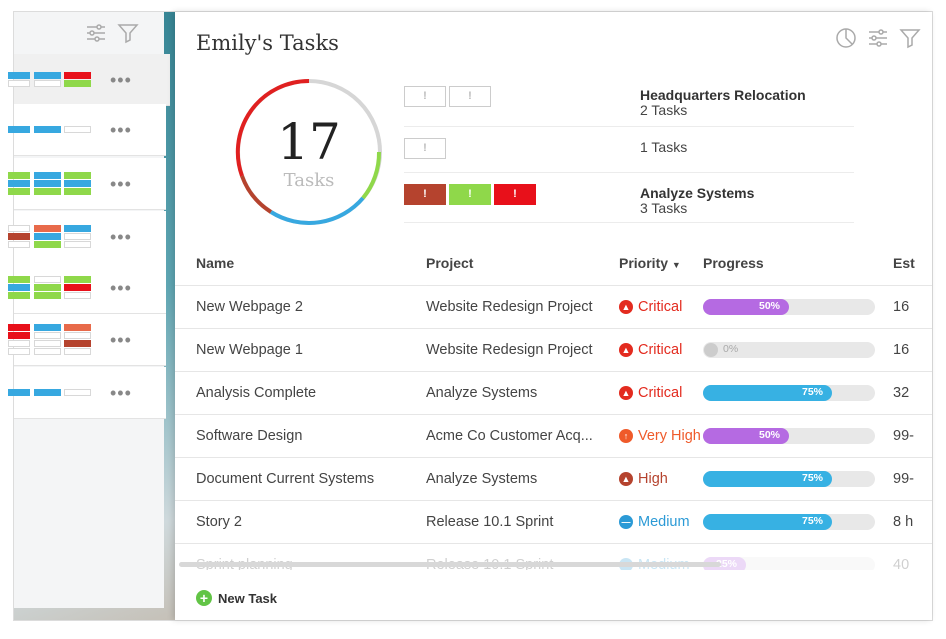  I want to click on divider, so click(629, 172).